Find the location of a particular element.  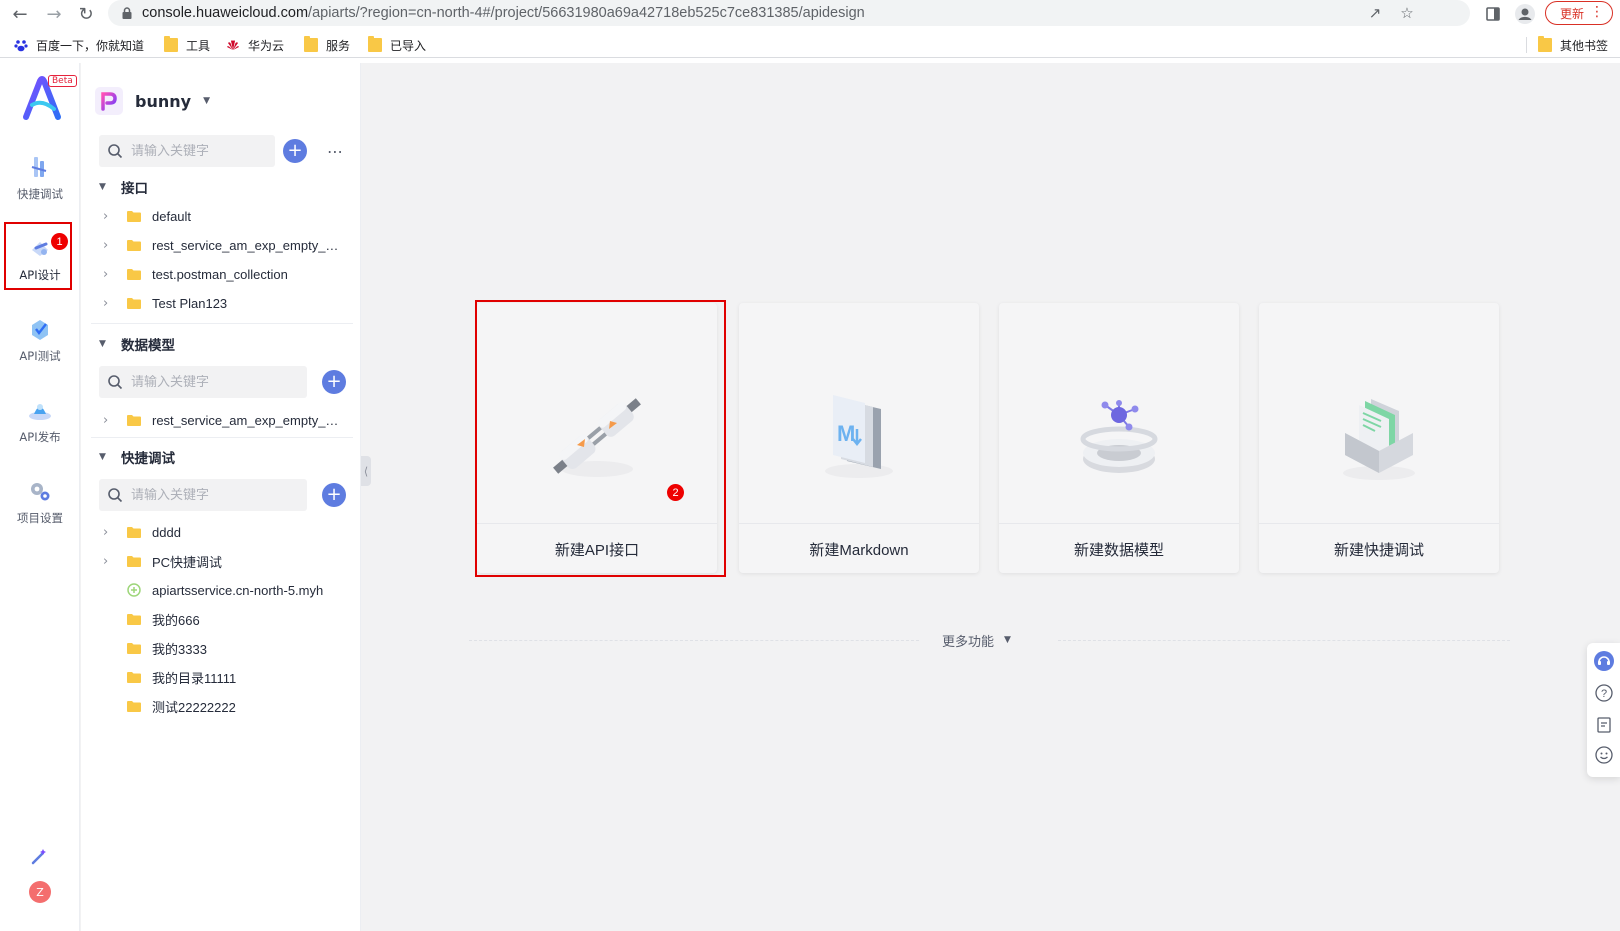

bookmark-other: 其他书签 is located at coordinates (1573, 45).